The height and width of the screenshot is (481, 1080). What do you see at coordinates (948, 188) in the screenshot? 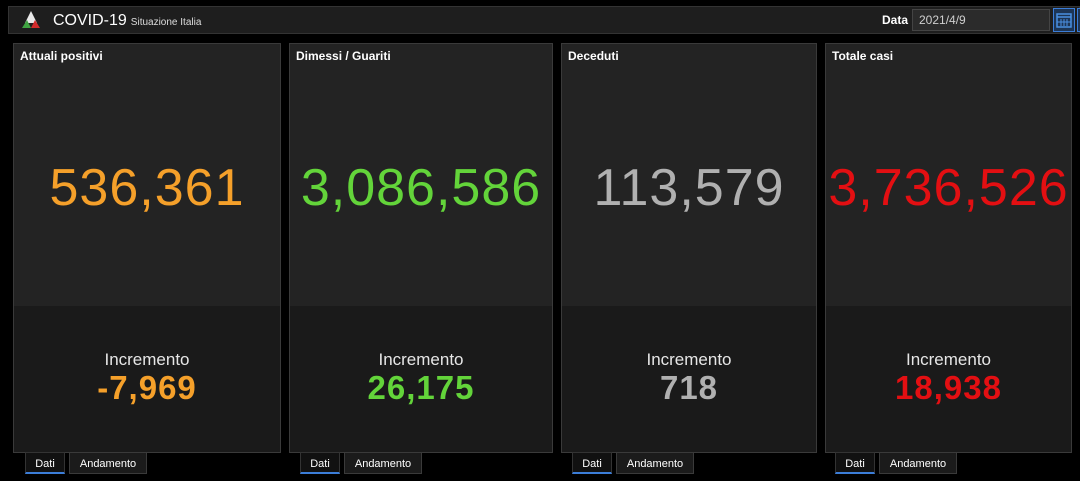
I see `card-value: 3,736,526` at bounding box center [948, 188].